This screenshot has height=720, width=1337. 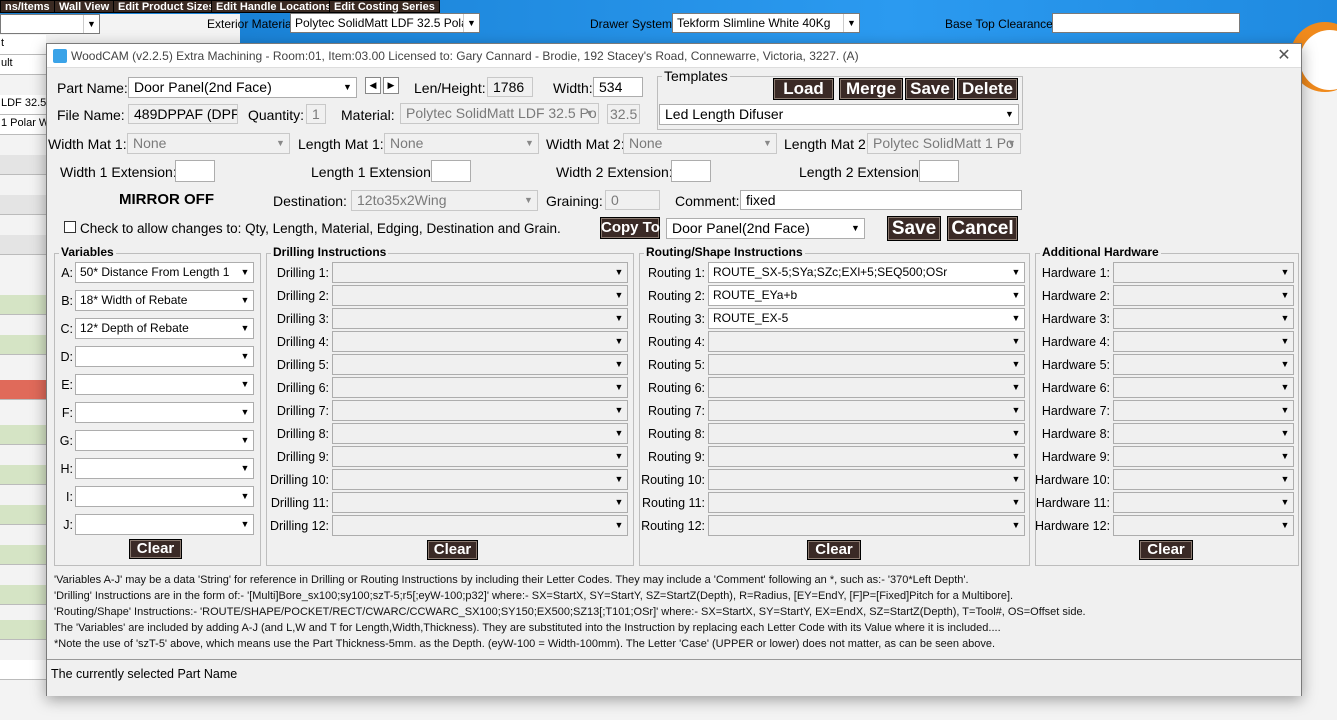 I want to click on prev-part-arrow-icon: ◀, so click(x=373, y=85).